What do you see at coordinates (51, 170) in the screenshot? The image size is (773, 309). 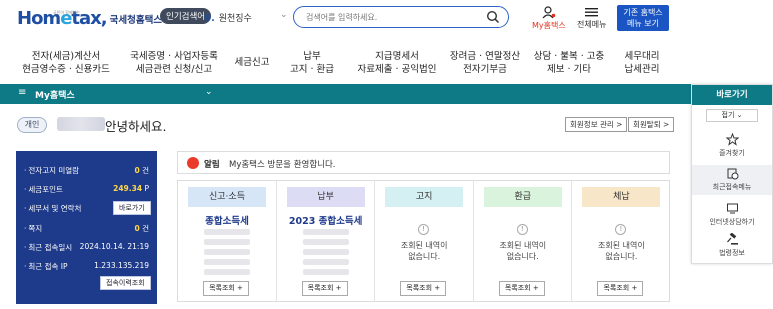 I see `row-key: 전자고지 미열람` at bounding box center [51, 170].